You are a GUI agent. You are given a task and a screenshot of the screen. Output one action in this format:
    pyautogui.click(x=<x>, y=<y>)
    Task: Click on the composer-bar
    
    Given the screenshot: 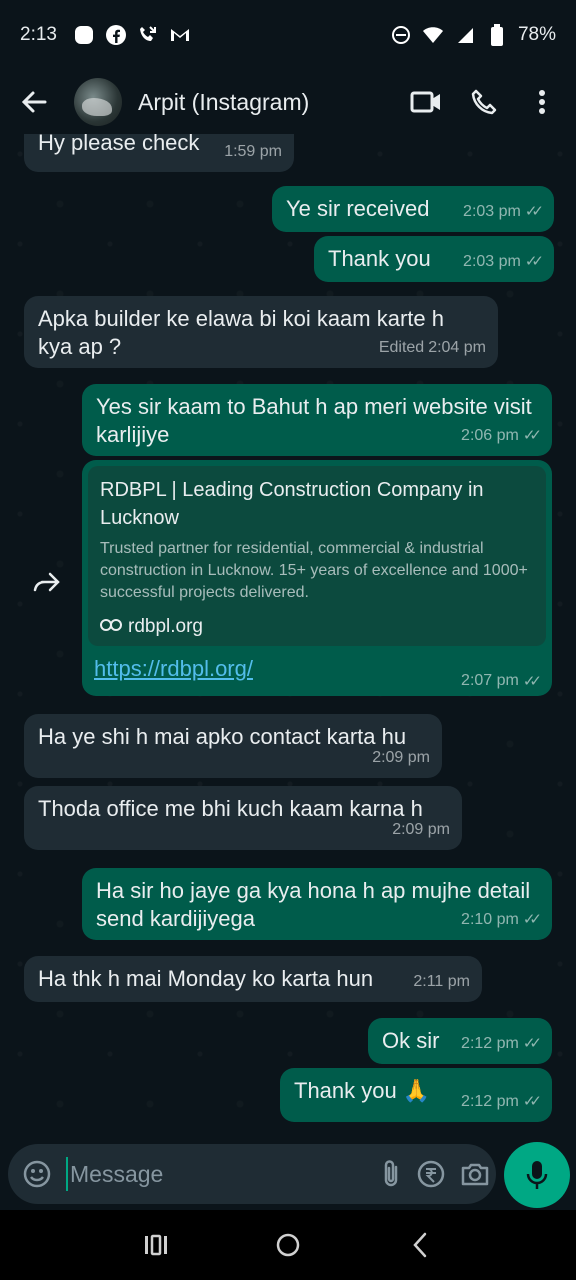 What is the action you would take?
    pyautogui.click(x=288, y=1175)
    